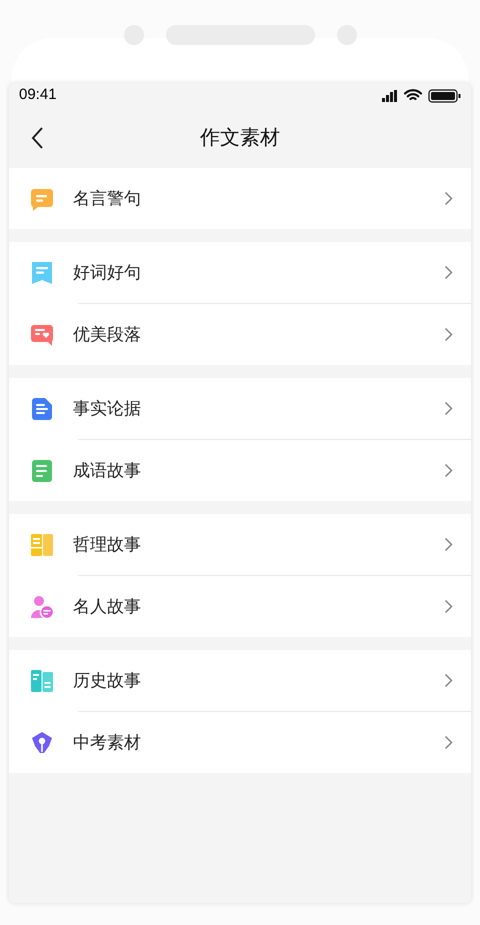 This screenshot has width=480, height=925. I want to click on item-label: 好词好句, so click(107, 273).